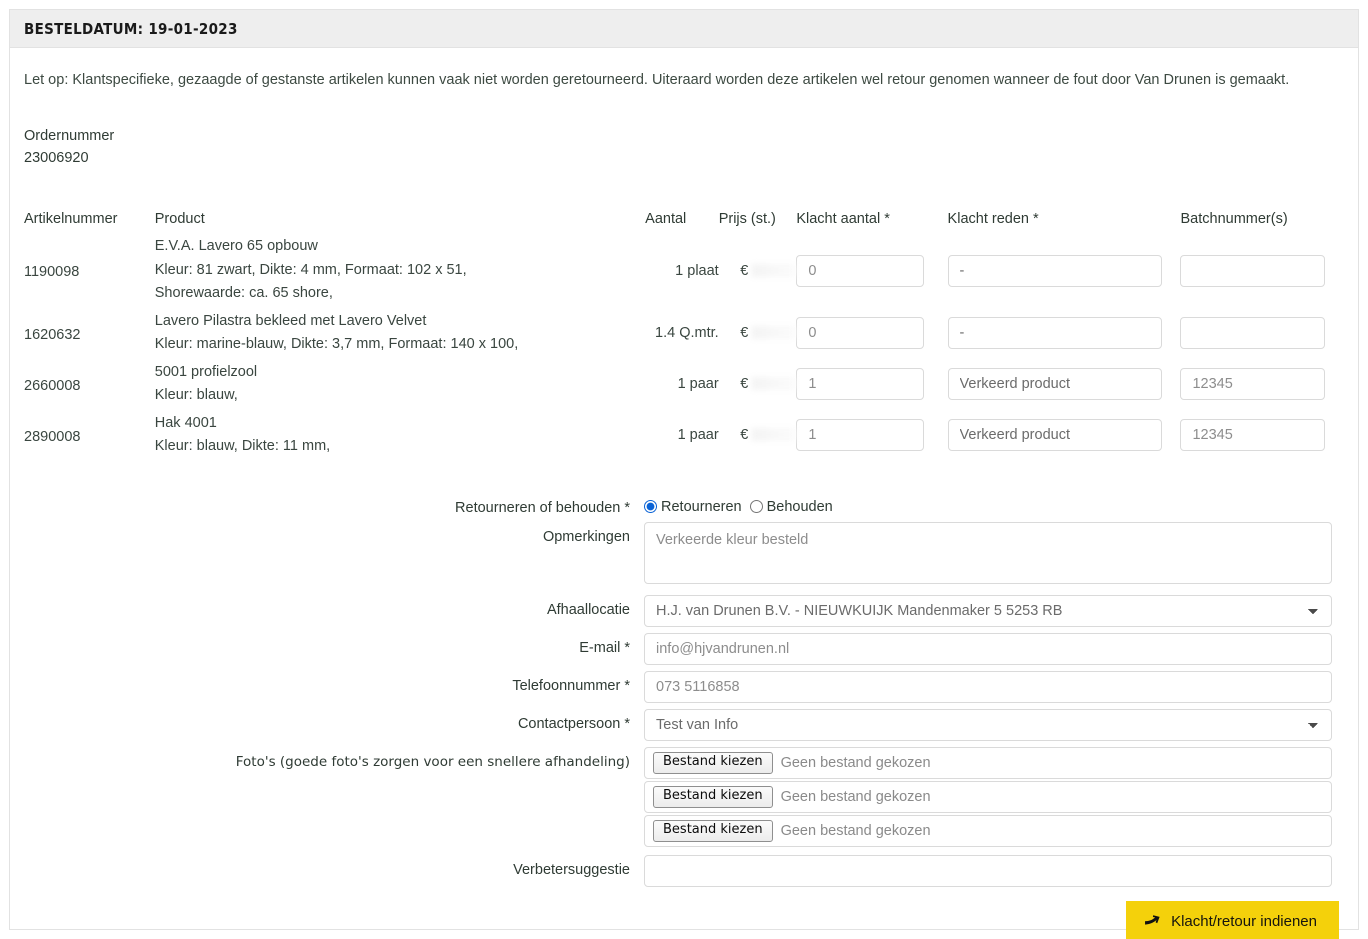 This screenshot has height=939, width=1368. Describe the element at coordinates (131, 28) in the screenshot. I see `page-title: BESTELDATUM: 19-01-2023` at that location.